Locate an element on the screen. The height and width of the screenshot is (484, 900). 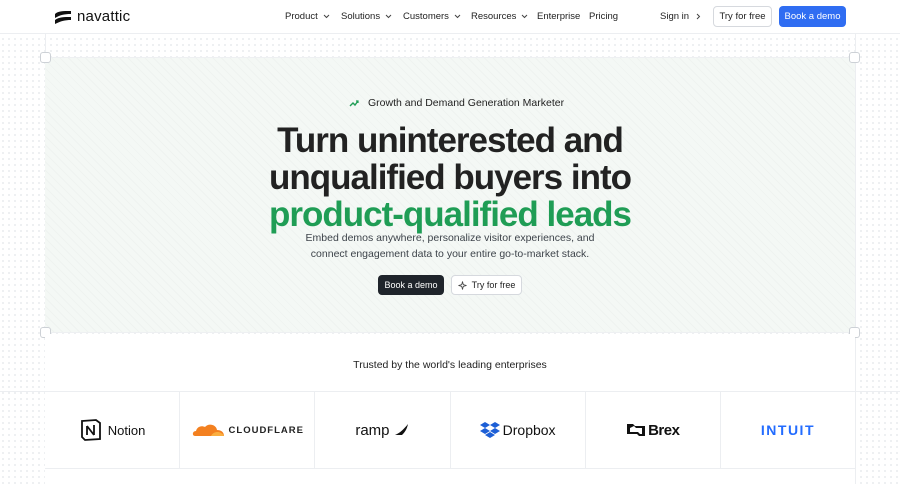
persona-badge-label: Growth and Demand Generation Marketer is located at coordinates (466, 103).